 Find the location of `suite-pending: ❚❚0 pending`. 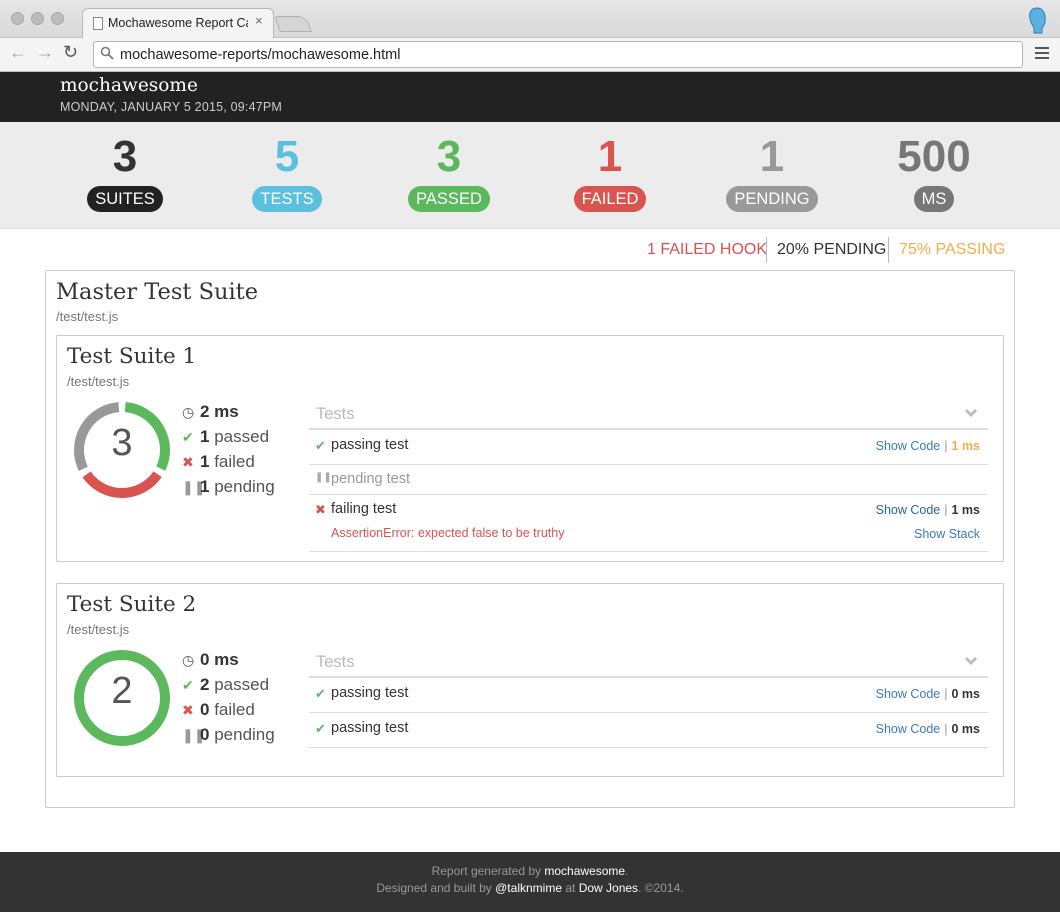

suite-pending: ❚❚0 pending is located at coordinates (228, 735).